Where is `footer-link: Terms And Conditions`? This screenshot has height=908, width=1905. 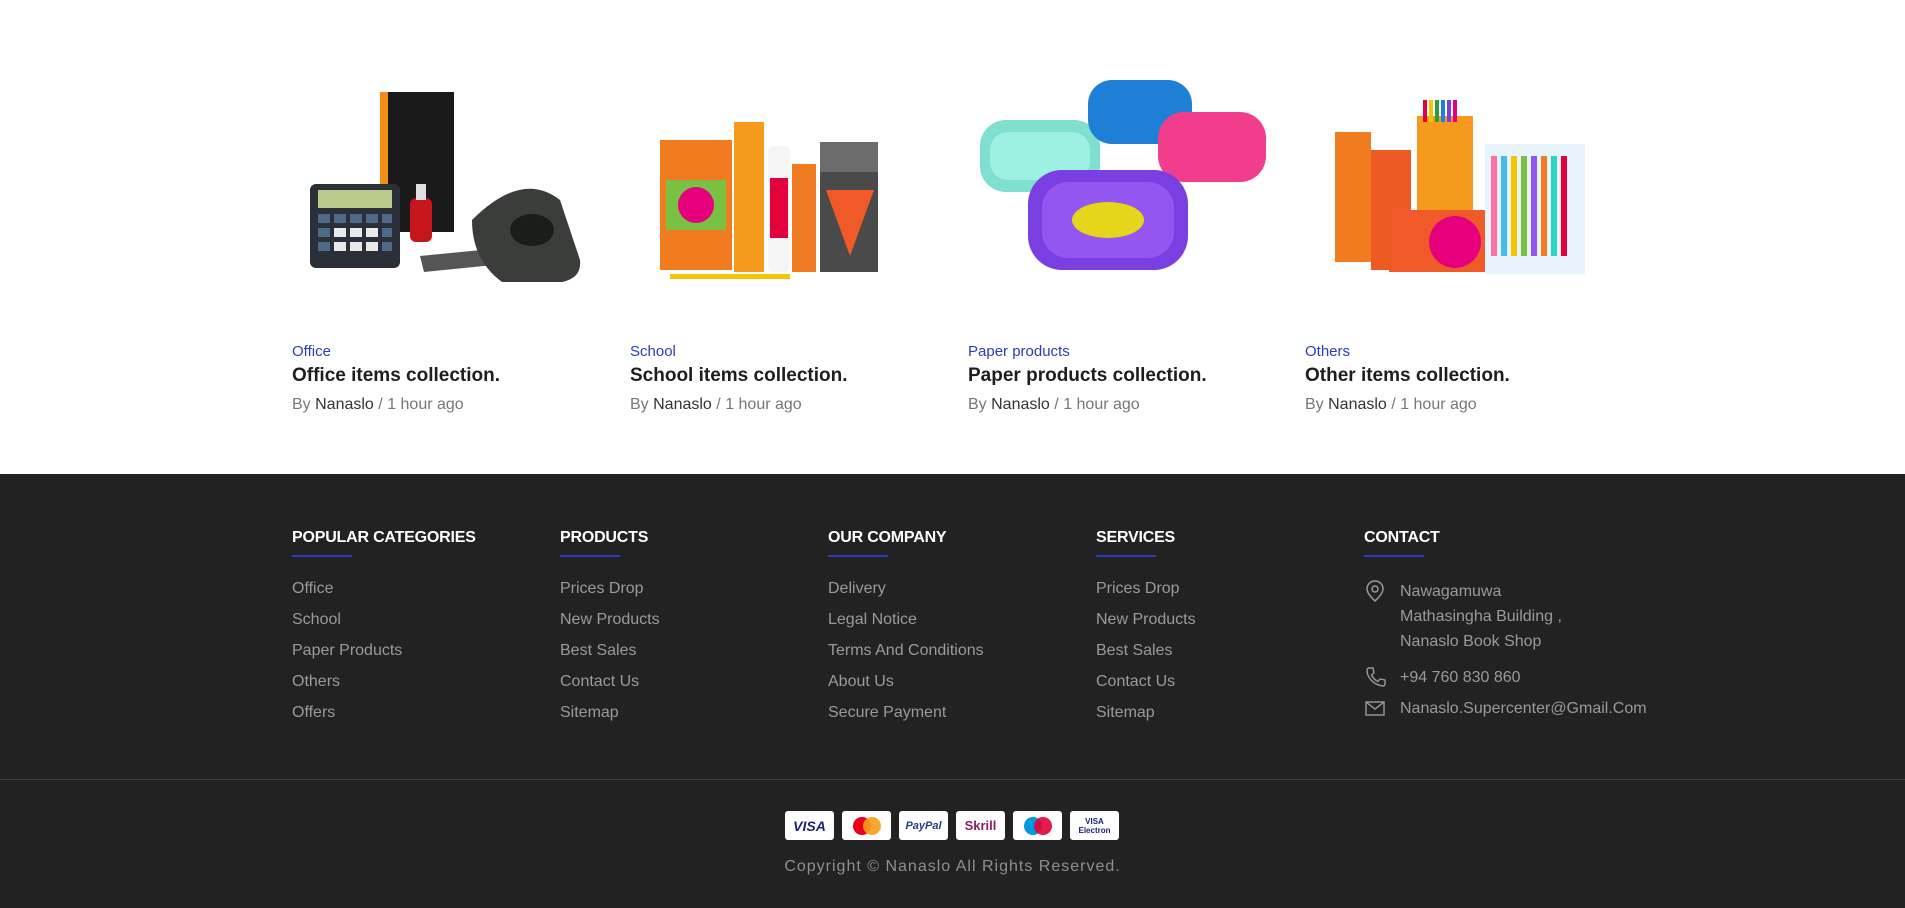
footer-link: Terms And Conditions is located at coordinates (906, 656).